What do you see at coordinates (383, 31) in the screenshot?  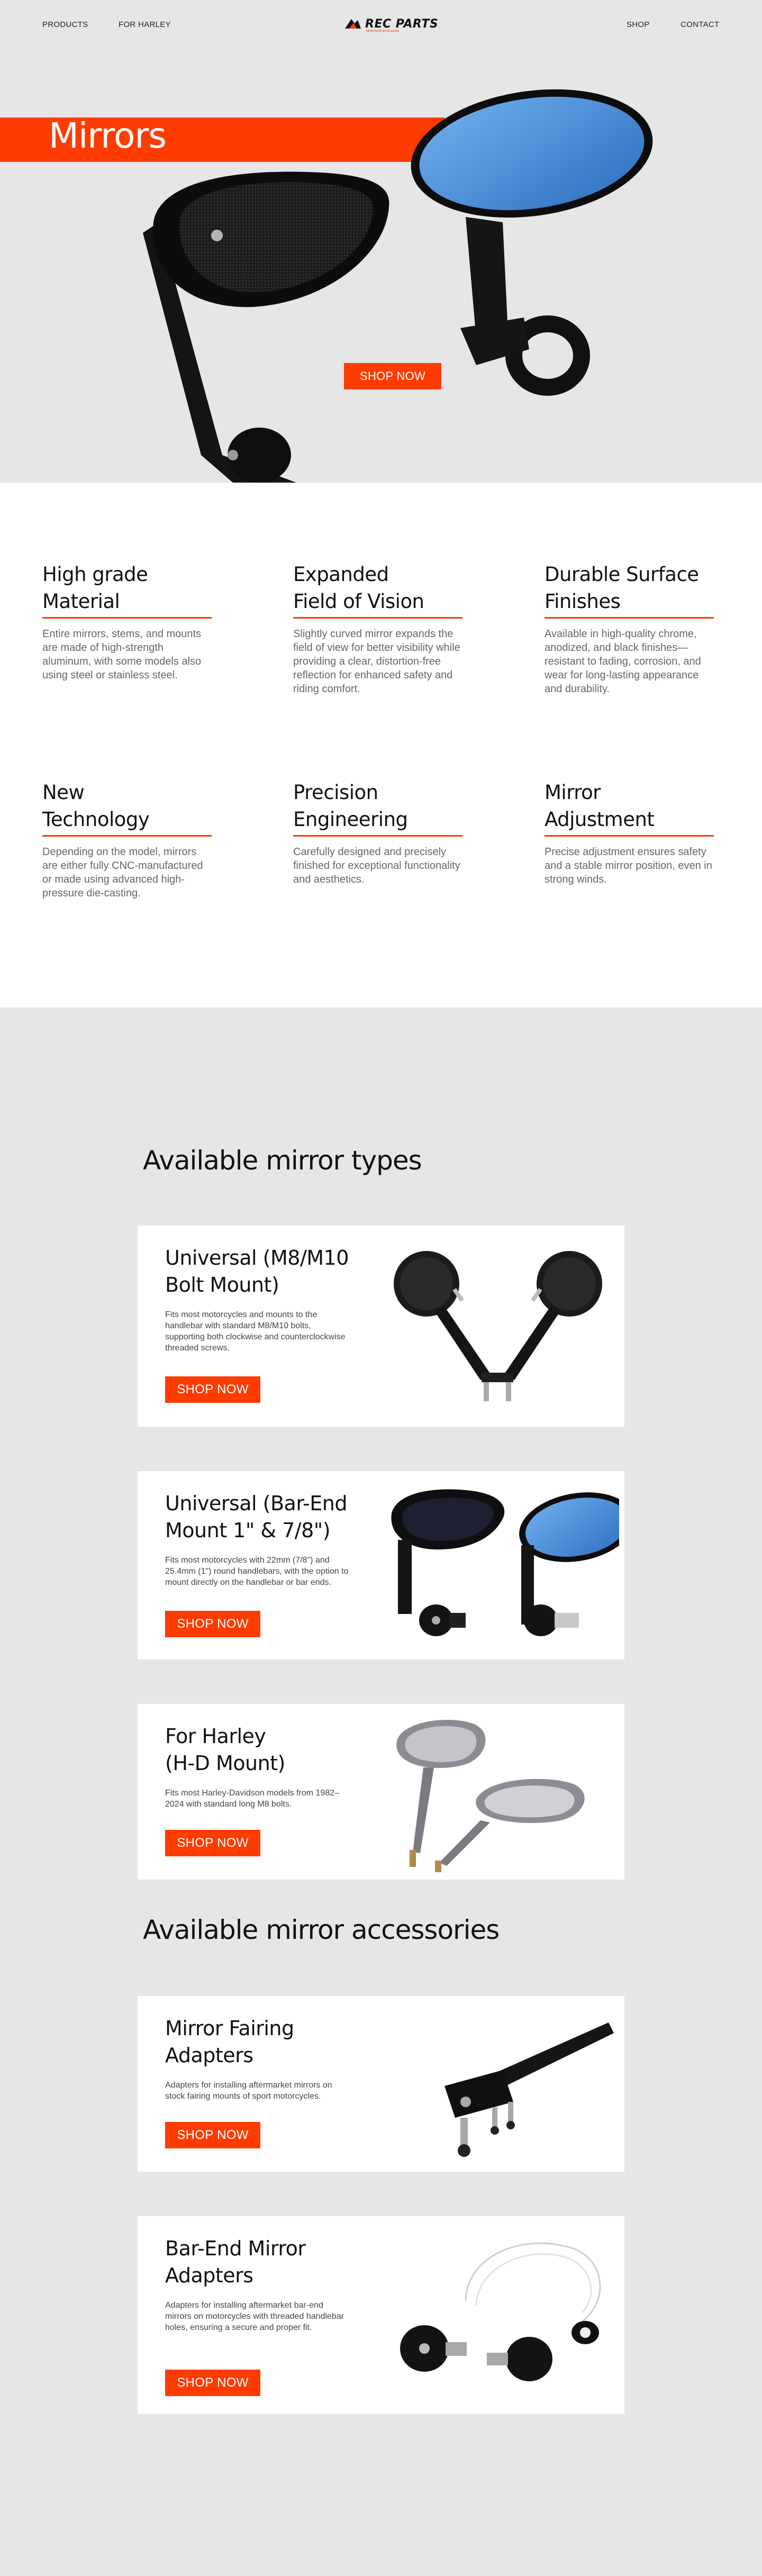 I see `logo-tagline: Motorcycle accessories` at bounding box center [383, 31].